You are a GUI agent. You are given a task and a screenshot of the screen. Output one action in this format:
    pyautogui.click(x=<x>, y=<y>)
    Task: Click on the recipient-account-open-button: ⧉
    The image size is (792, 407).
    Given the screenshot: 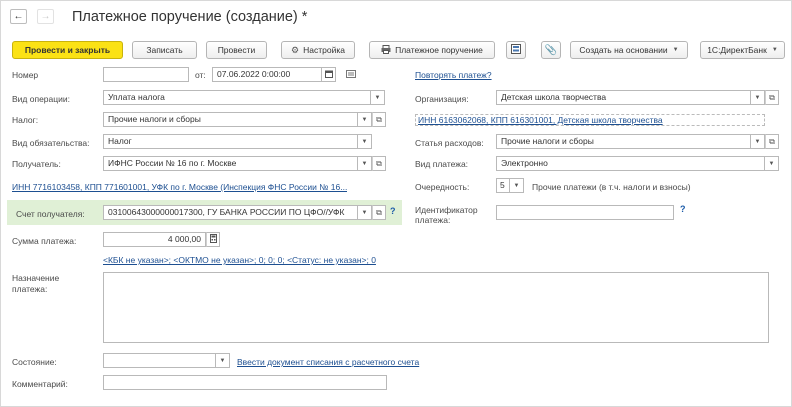 What is the action you would take?
    pyautogui.click(x=379, y=212)
    